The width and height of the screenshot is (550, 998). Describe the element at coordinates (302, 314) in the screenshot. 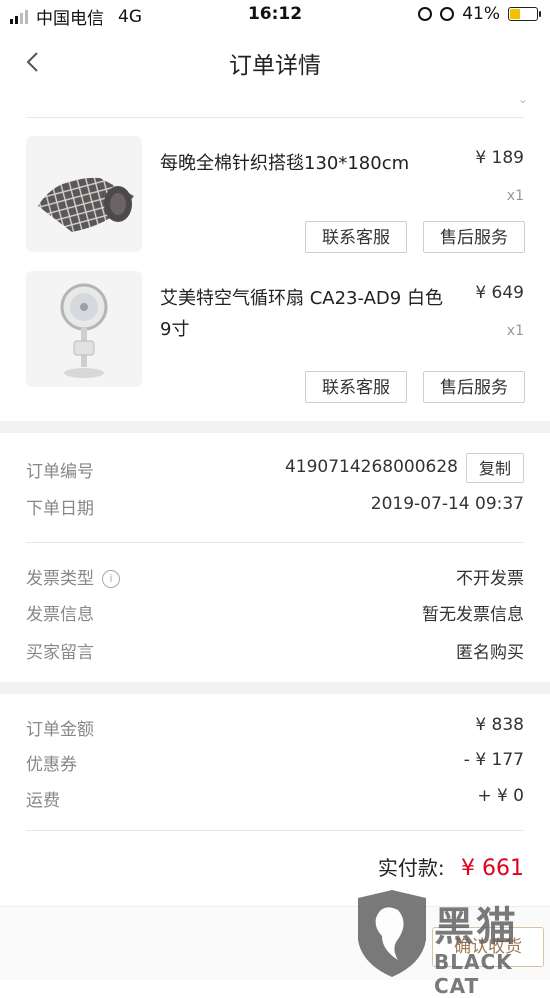

I see `product-name: 艾美特空气循环扇 CA23-AD9 白色9寸` at that location.